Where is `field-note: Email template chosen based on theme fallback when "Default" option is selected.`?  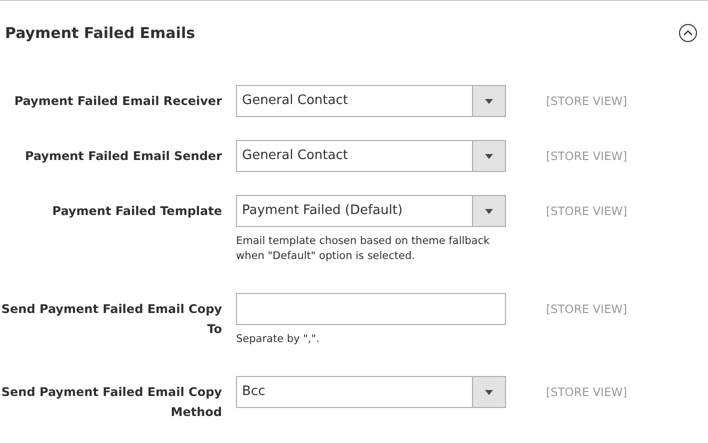 field-note: Email template chosen based on theme fallback when "Default" option is selected. is located at coordinates (363, 249).